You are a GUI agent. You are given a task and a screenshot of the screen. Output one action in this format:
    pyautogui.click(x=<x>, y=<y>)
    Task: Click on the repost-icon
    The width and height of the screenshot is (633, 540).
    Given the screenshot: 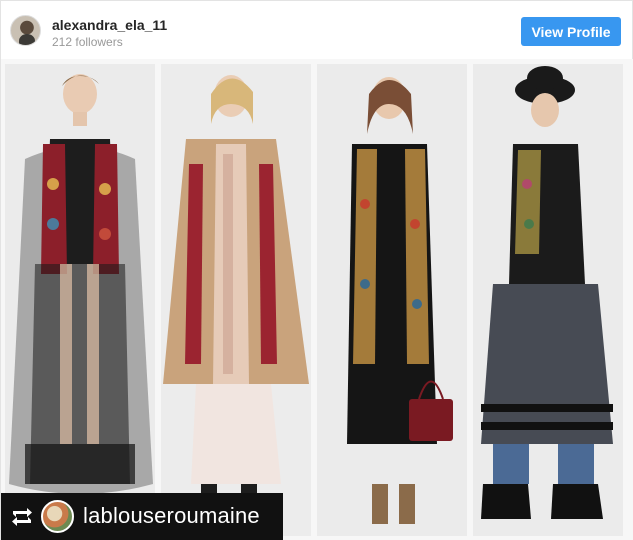 What is the action you would take?
    pyautogui.click(x=22, y=517)
    